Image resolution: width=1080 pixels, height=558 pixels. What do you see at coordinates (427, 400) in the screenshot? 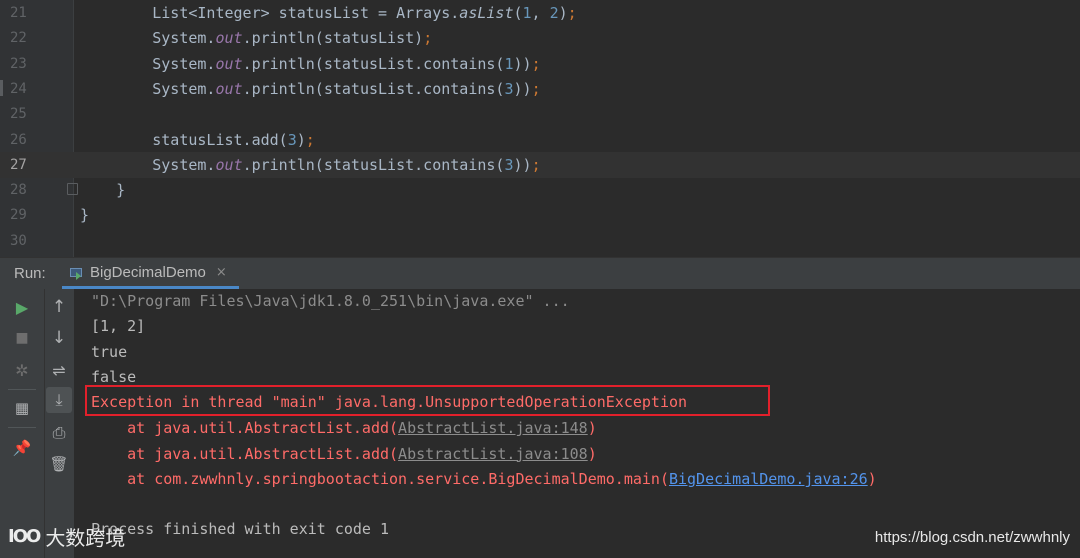
I see `exception-highlight-box` at bounding box center [427, 400].